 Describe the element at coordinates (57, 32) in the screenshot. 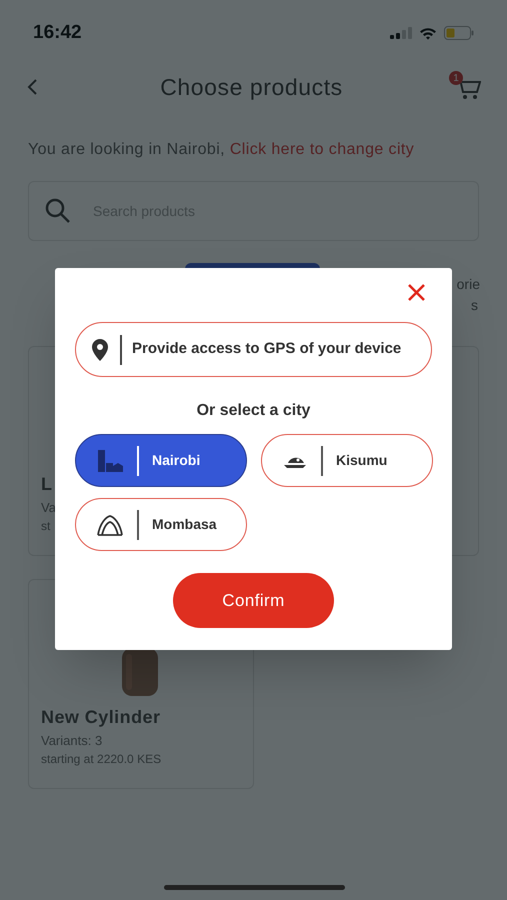

I see `status-time: 16:42` at that location.